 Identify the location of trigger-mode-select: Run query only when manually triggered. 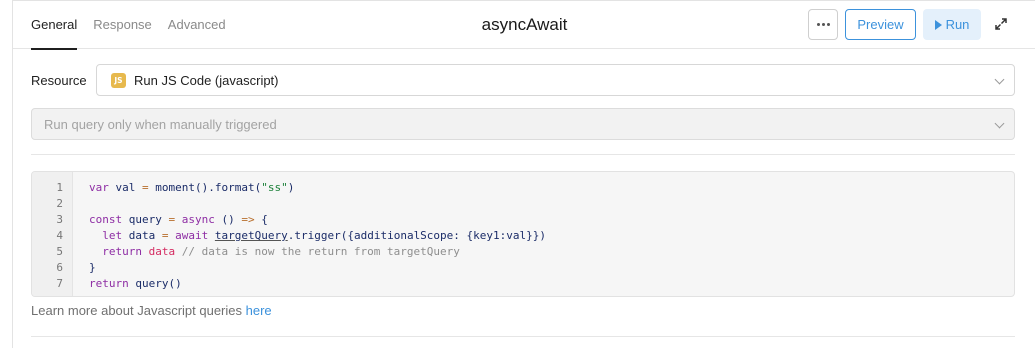
(523, 124).